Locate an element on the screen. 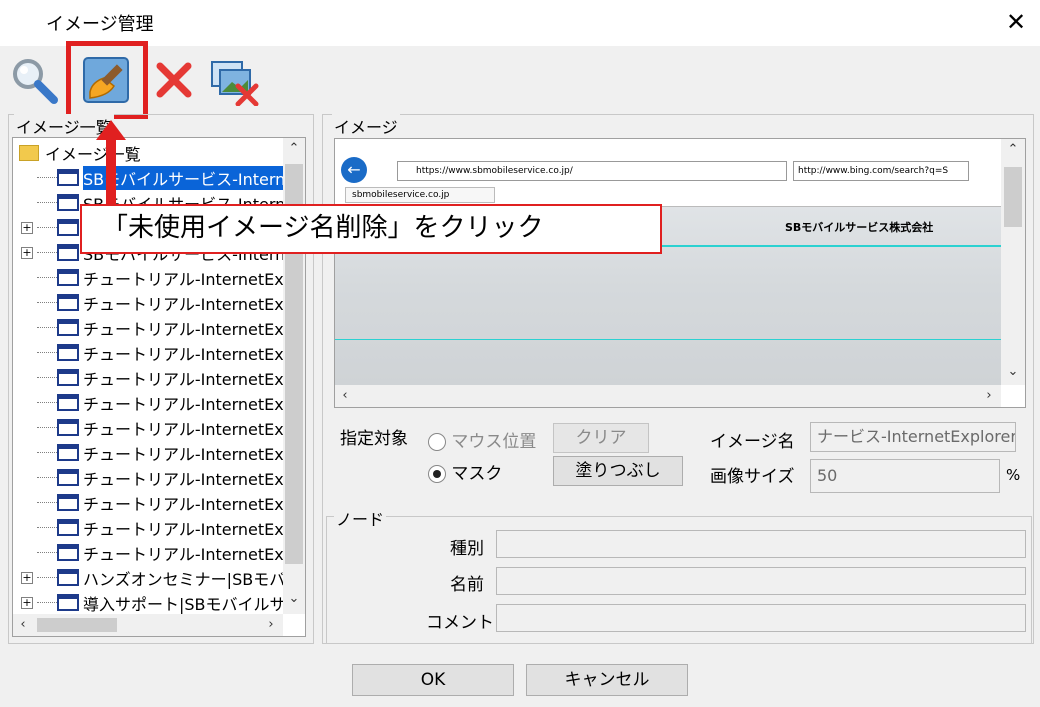  tree-hscrollbar: ‹ › is located at coordinates (148, 625).